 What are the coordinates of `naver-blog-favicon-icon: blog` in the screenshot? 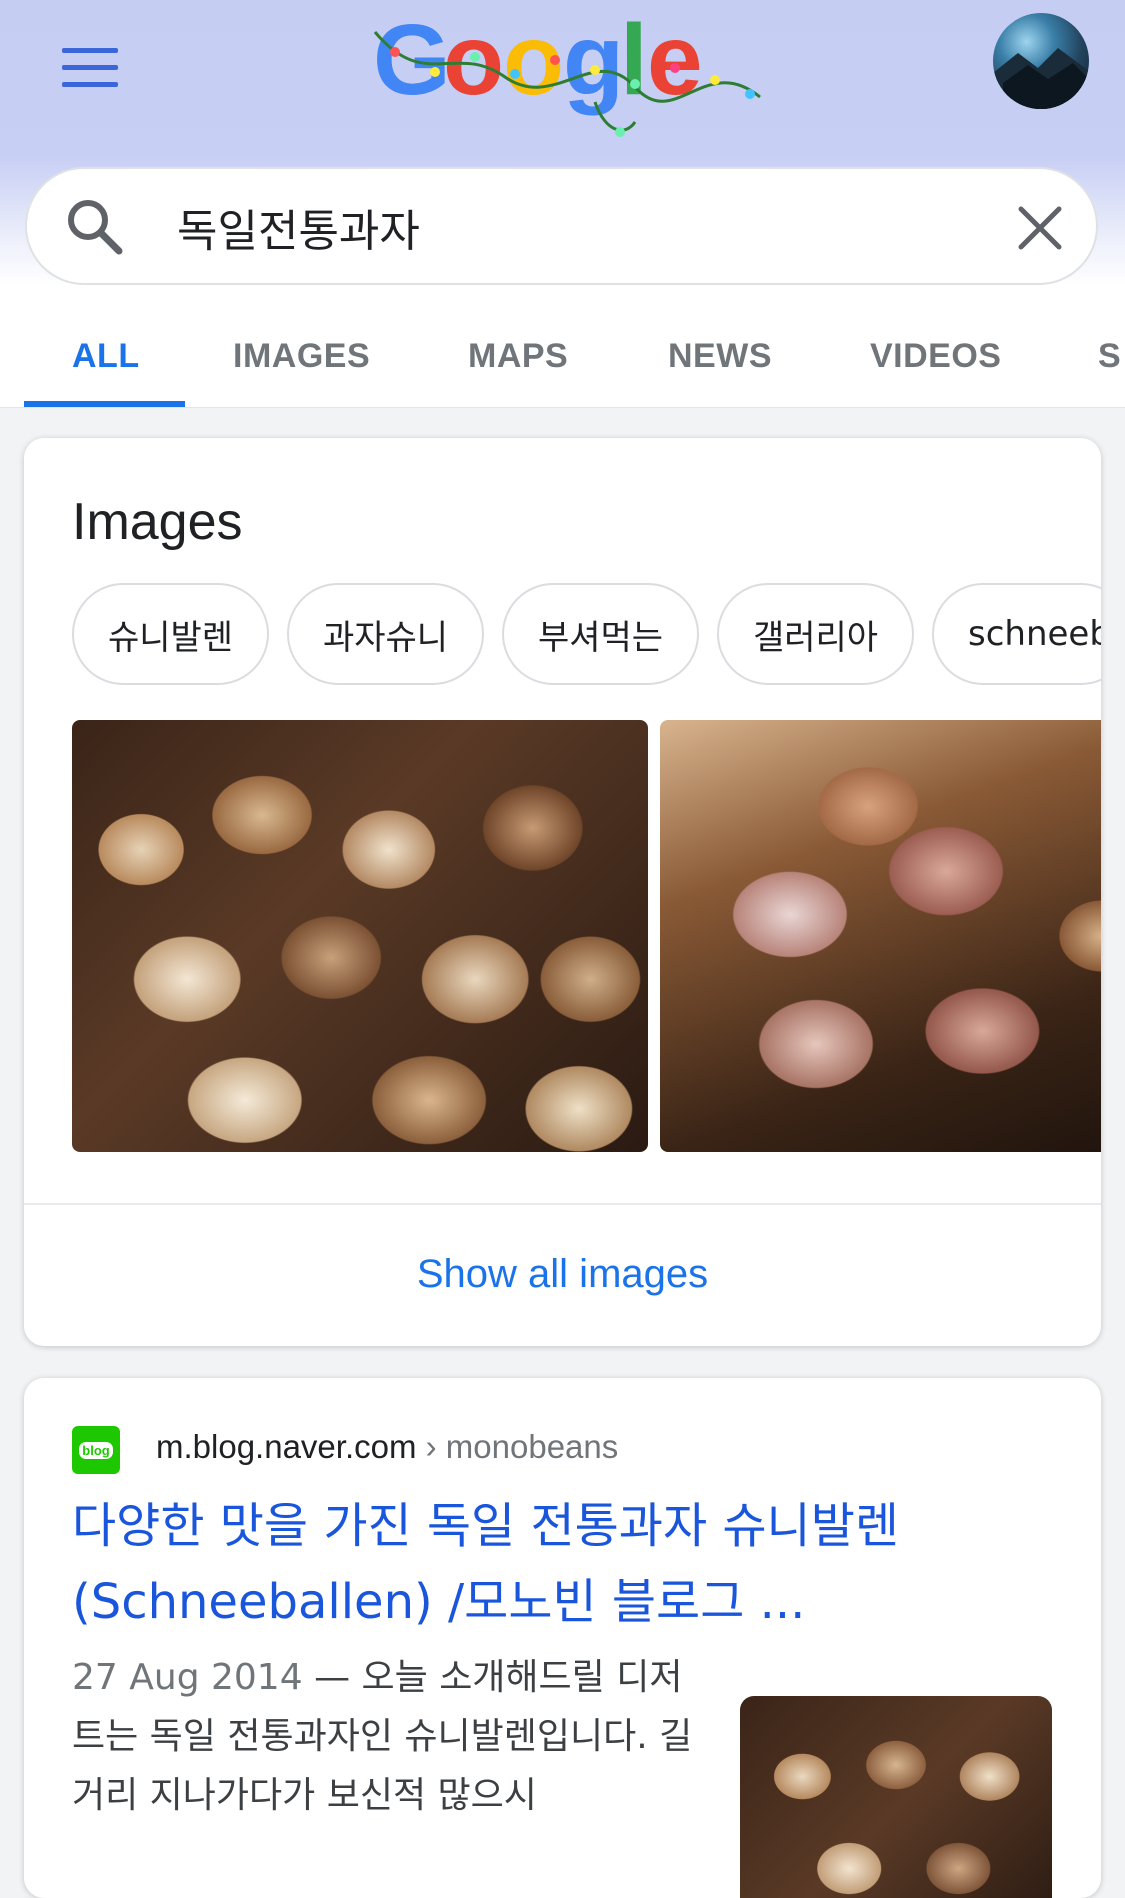 It's located at (96, 1450).